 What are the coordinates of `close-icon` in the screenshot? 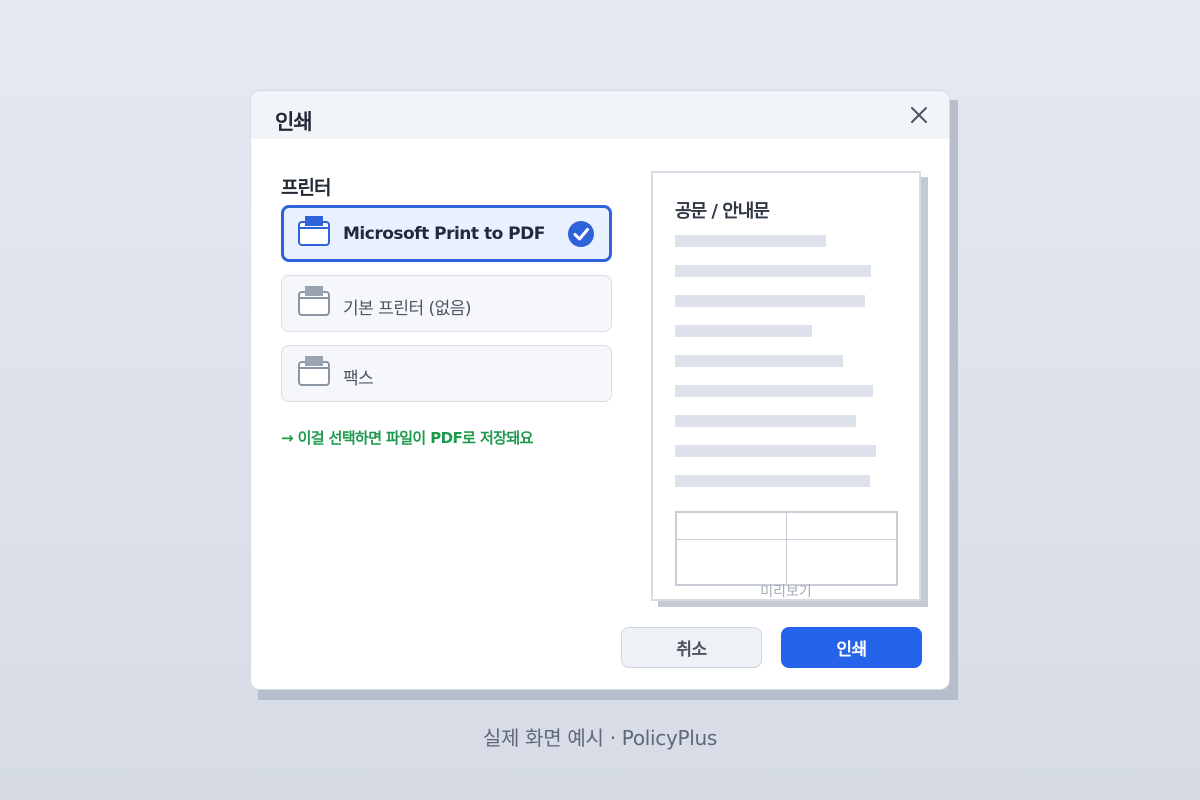 It's located at (919, 115).